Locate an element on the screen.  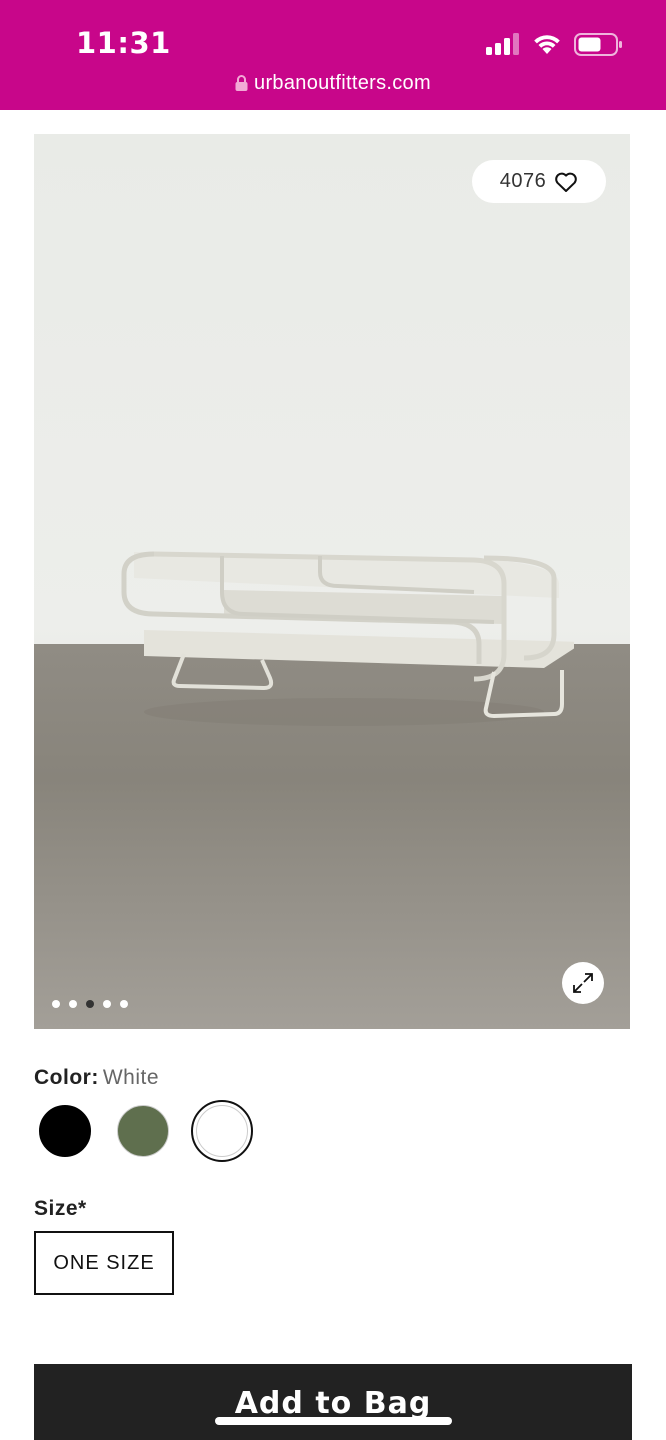
address-bar: urbanoutfitters.com is located at coordinates (333, 83).